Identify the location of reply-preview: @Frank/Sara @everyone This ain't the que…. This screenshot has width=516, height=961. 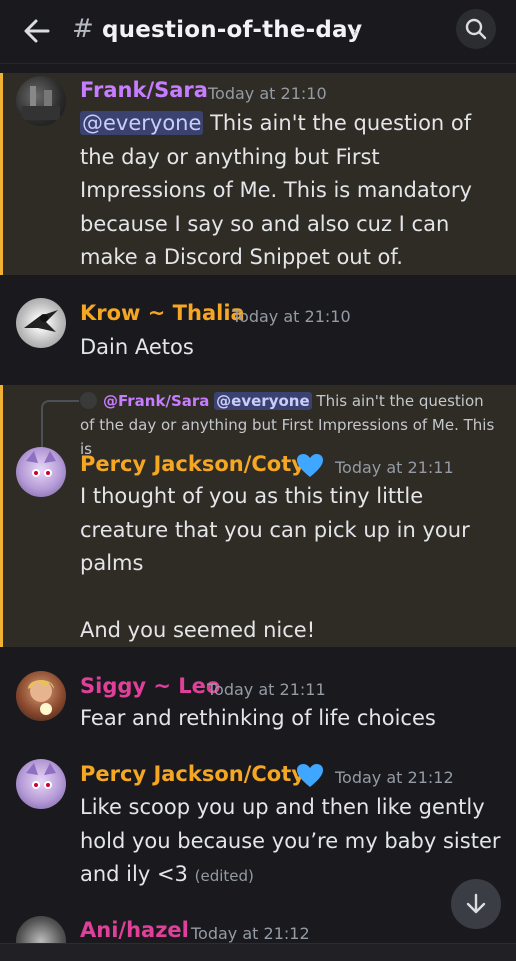
(290, 425).